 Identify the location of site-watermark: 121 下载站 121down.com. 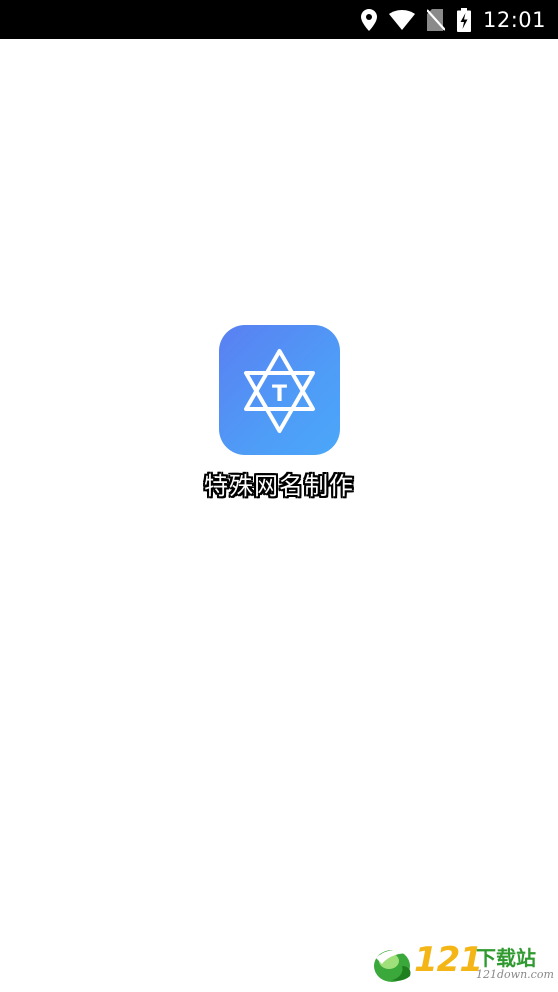
(463, 963).